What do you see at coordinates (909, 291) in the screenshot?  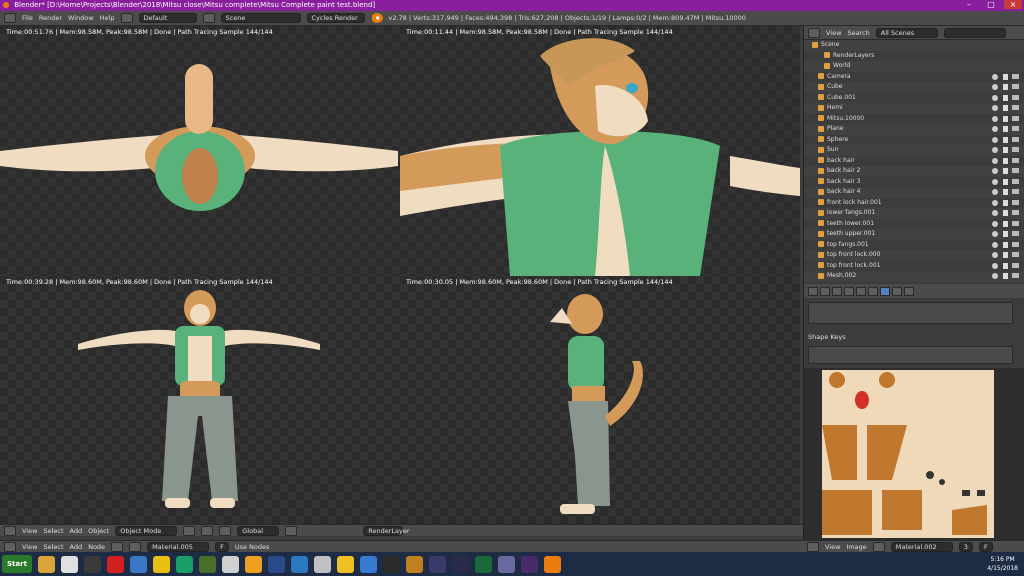 I see `texture-tab` at bounding box center [909, 291].